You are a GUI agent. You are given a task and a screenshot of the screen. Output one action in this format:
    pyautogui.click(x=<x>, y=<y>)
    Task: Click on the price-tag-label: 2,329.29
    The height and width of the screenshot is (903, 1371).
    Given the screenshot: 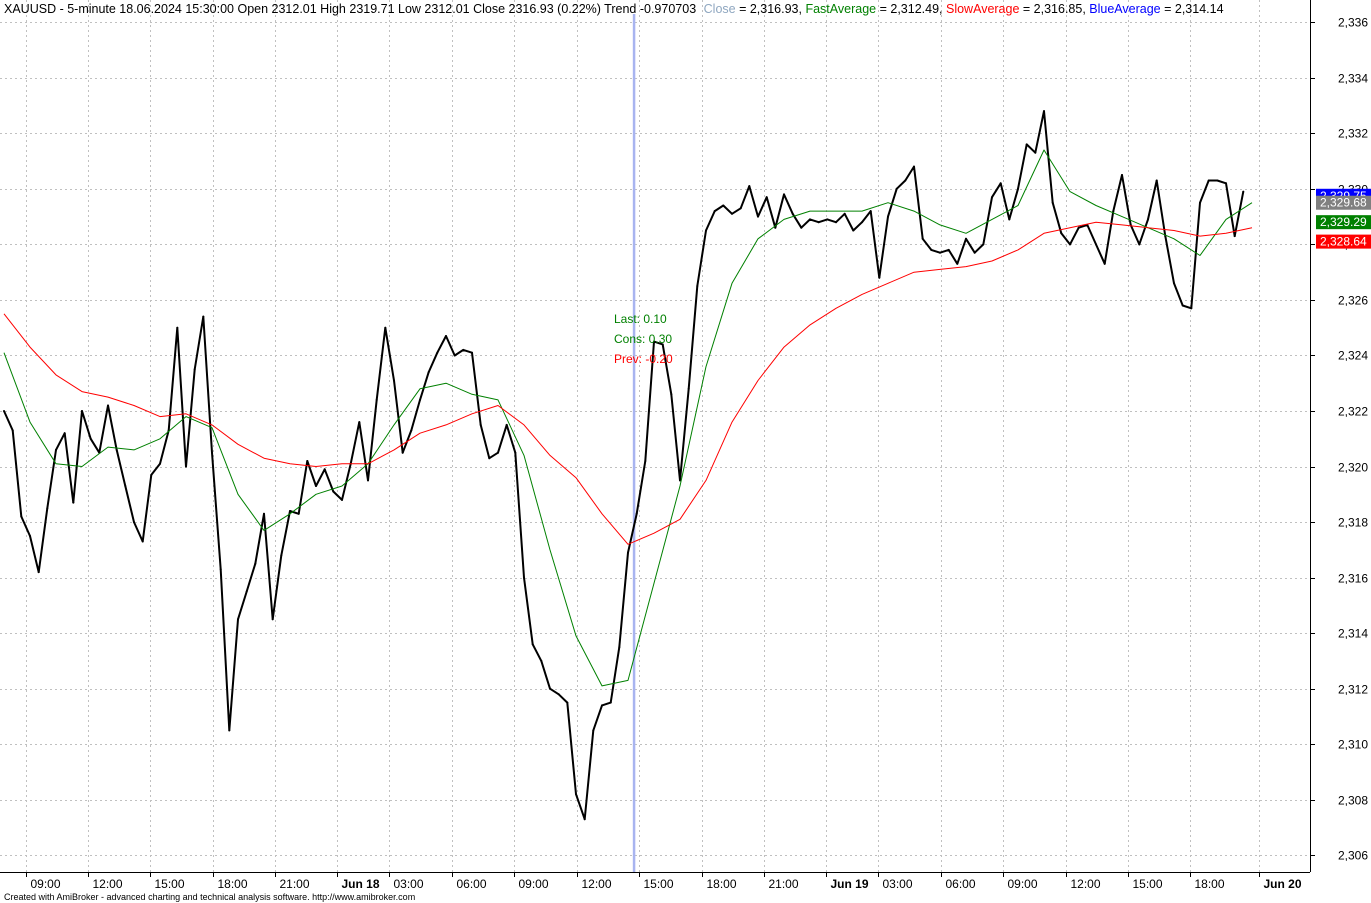 What is the action you would take?
    pyautogui.click(x=1343, y=222)
    